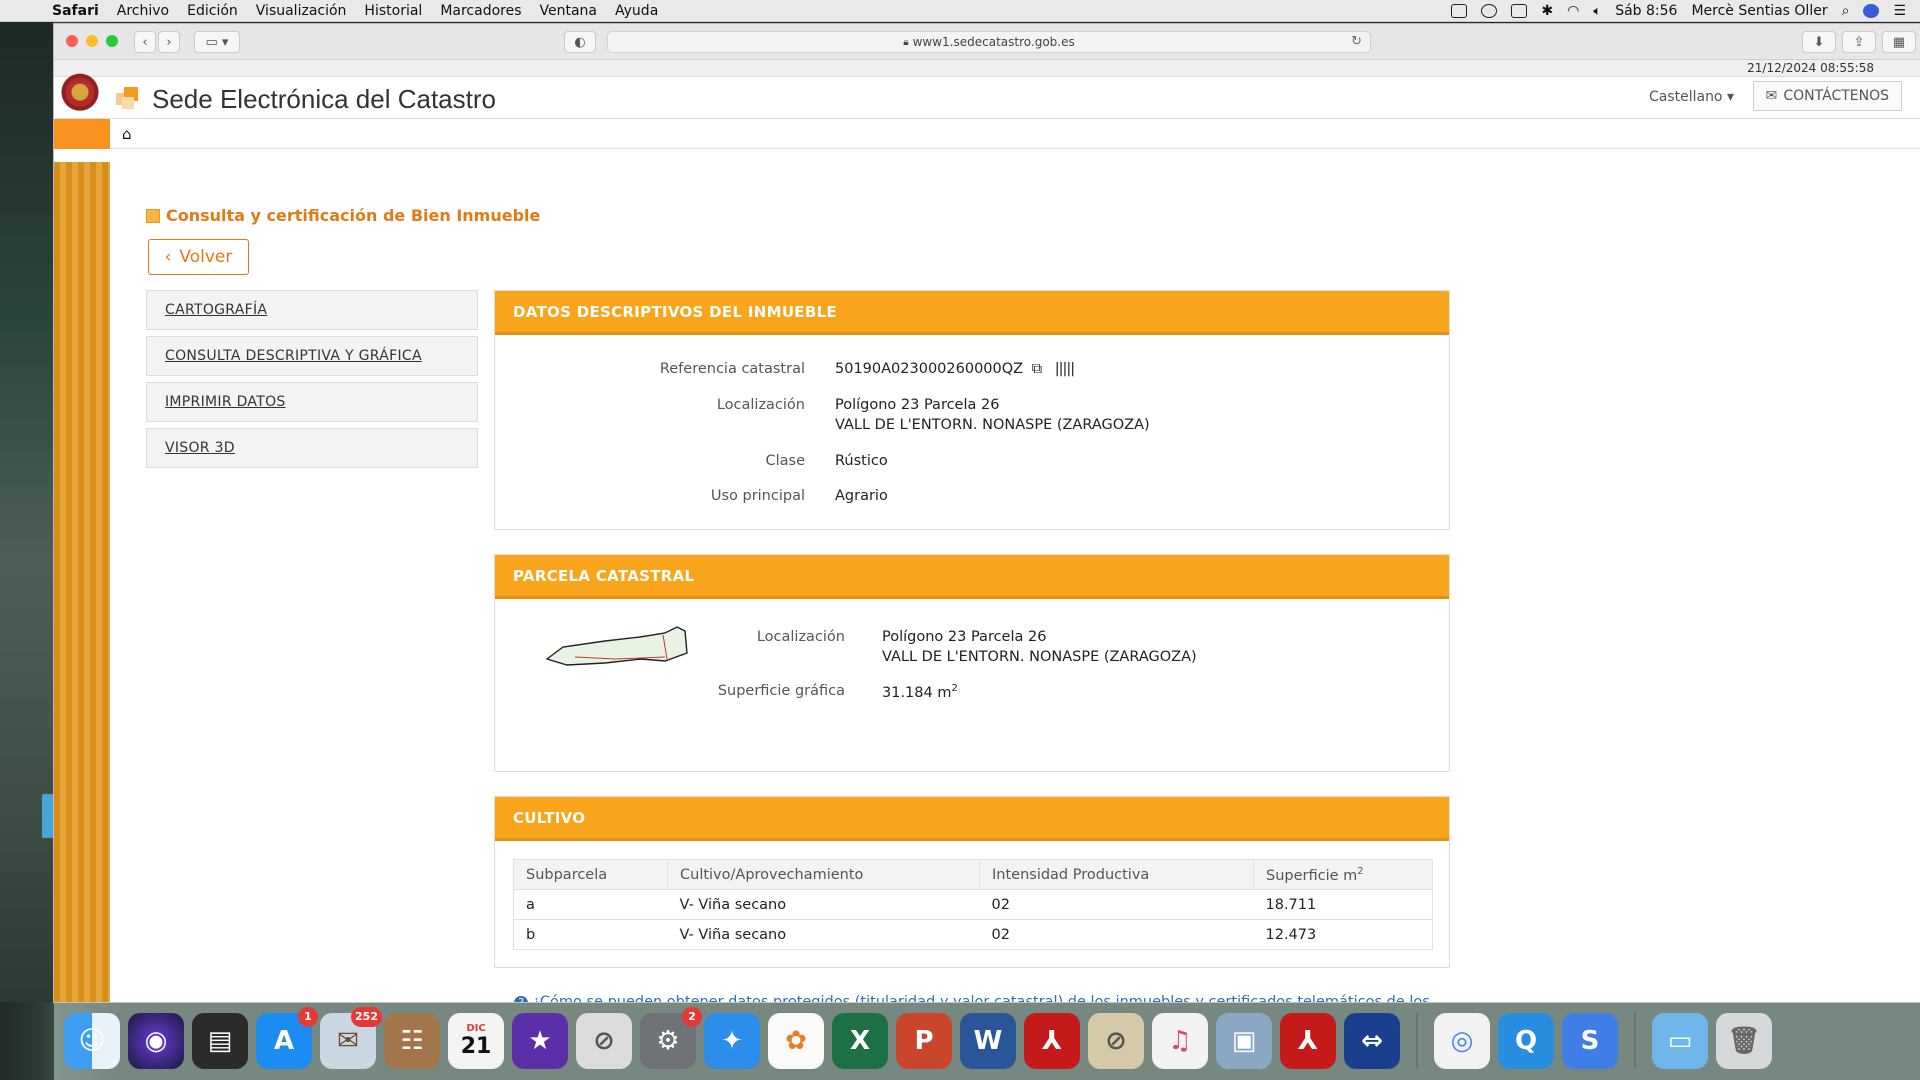 The image size is (1920, 1080). What do you see at coordinates (212, 11) in the screenshot?
I see `menu-edicion: Edición` at bounding box center [212, 11].